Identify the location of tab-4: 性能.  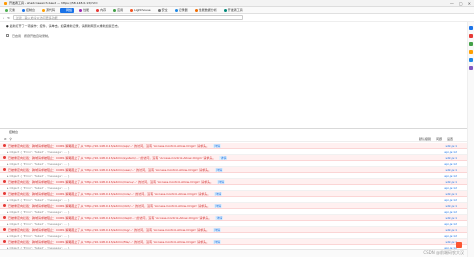
(84, 10).